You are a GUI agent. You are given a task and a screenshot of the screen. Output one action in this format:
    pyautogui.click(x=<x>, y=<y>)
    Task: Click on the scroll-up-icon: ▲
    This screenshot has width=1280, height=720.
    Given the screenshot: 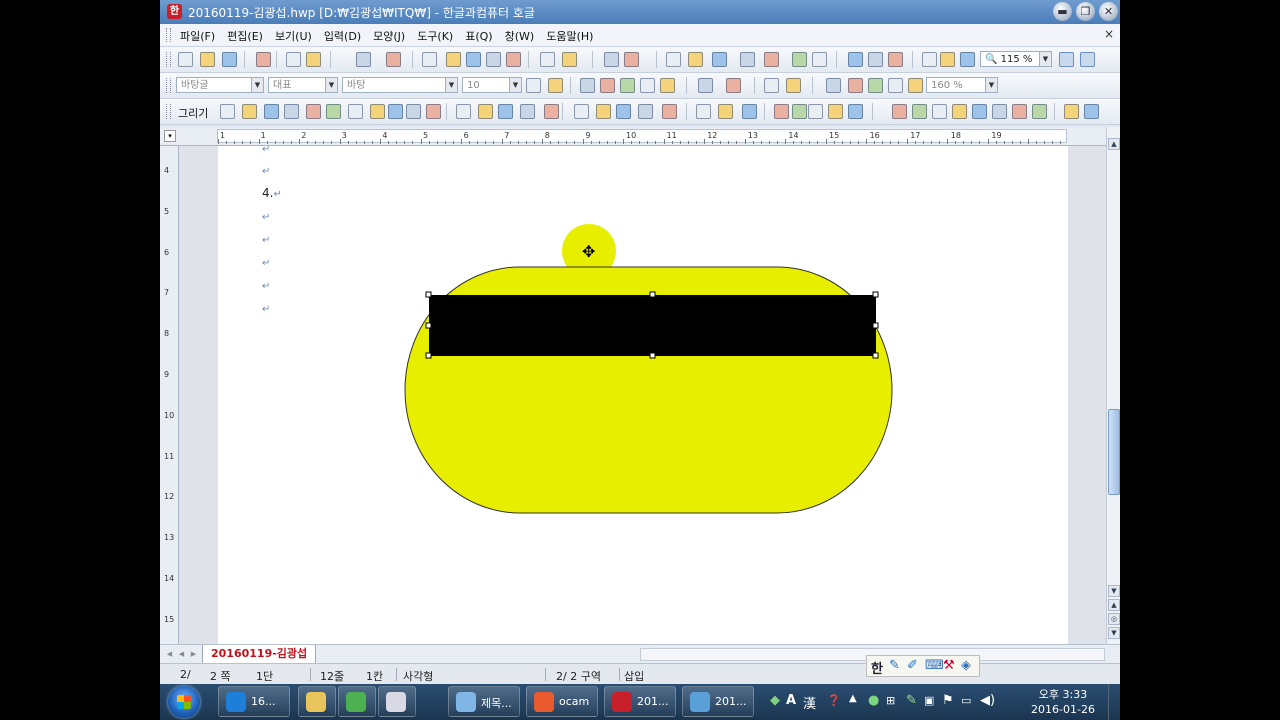 What is the action you would take?
    pyautogui.click(x=1114, y=144)
    